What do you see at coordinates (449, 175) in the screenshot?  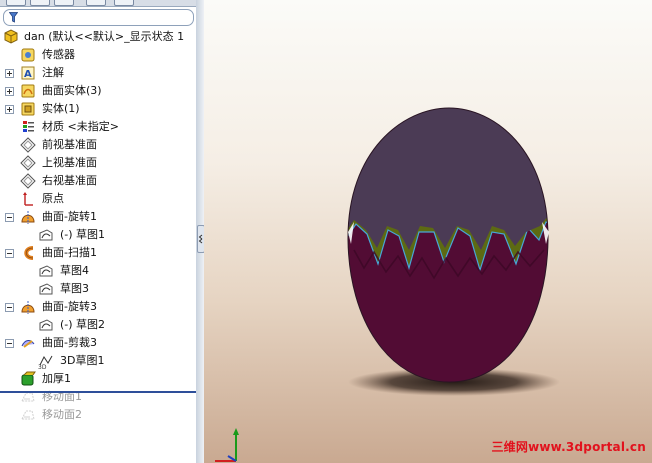 I see `egg-top-shell` at bounding box center [449, 175].